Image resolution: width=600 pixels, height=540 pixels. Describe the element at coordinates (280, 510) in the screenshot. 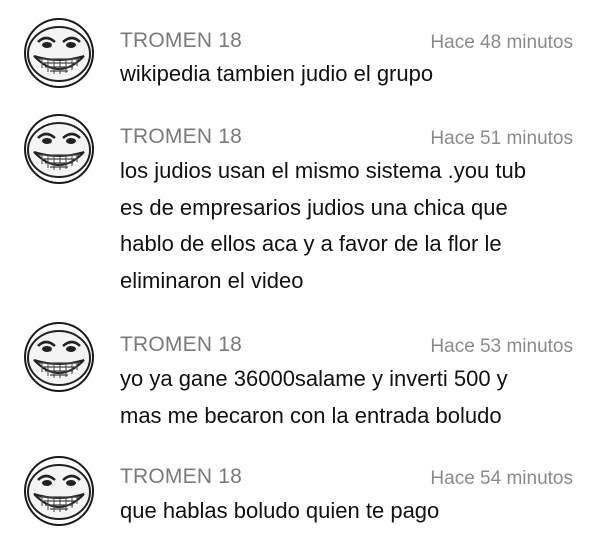

I see `comment-text: que hablas boludo quien te pago` at that location.